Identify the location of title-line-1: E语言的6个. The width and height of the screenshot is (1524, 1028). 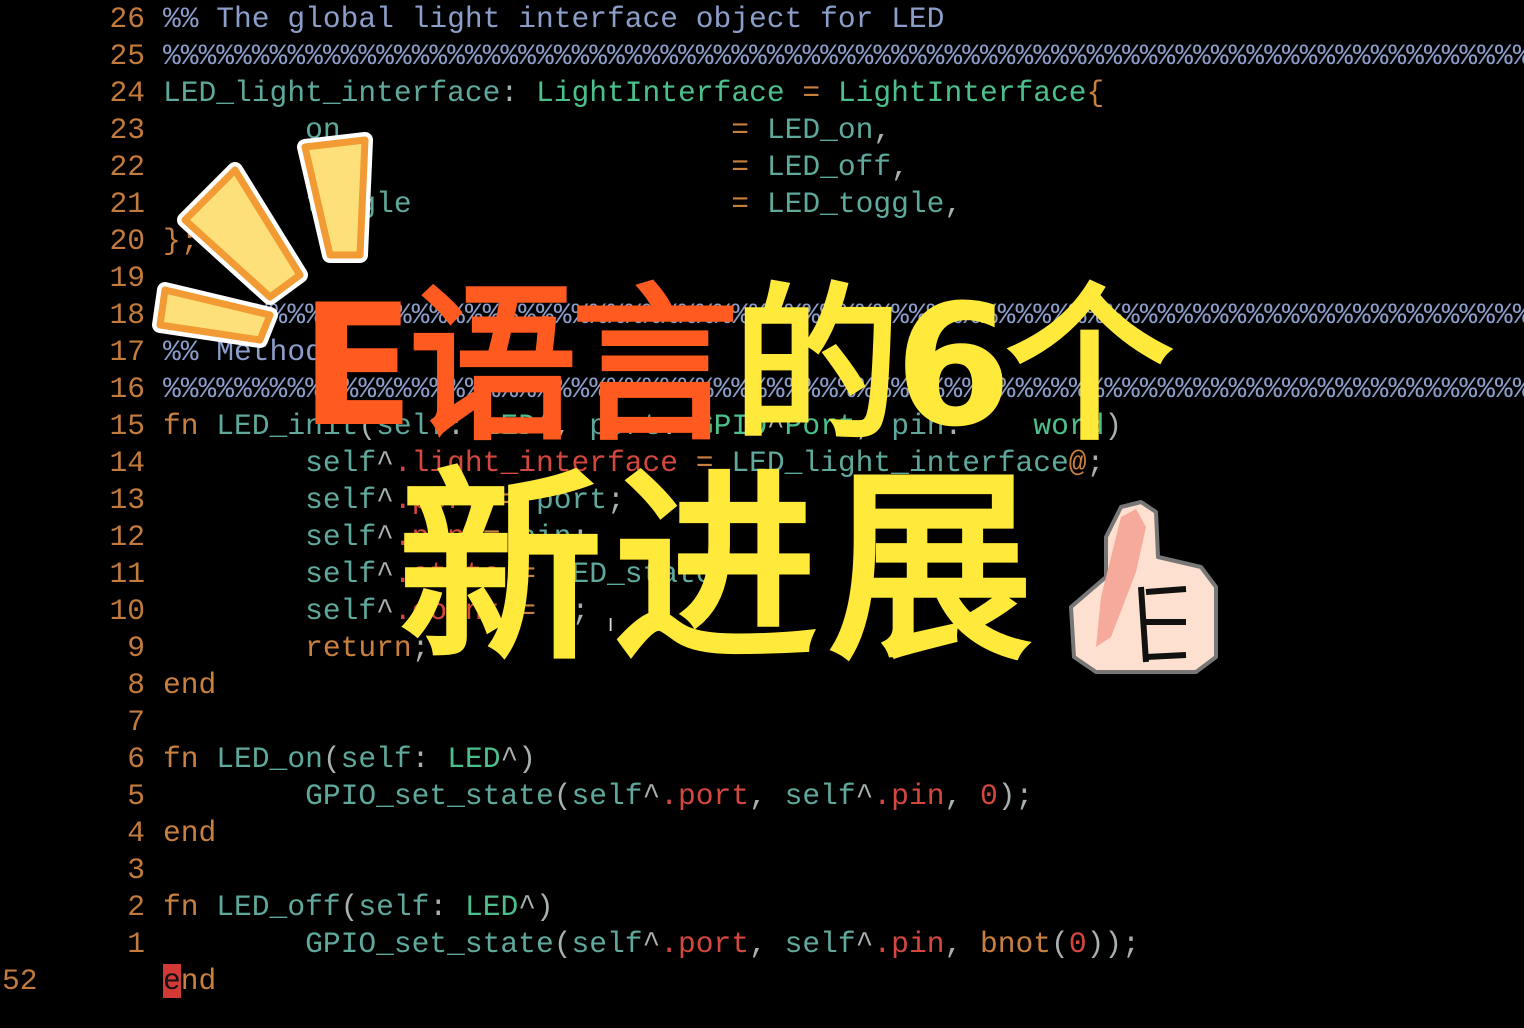
(737, 366).